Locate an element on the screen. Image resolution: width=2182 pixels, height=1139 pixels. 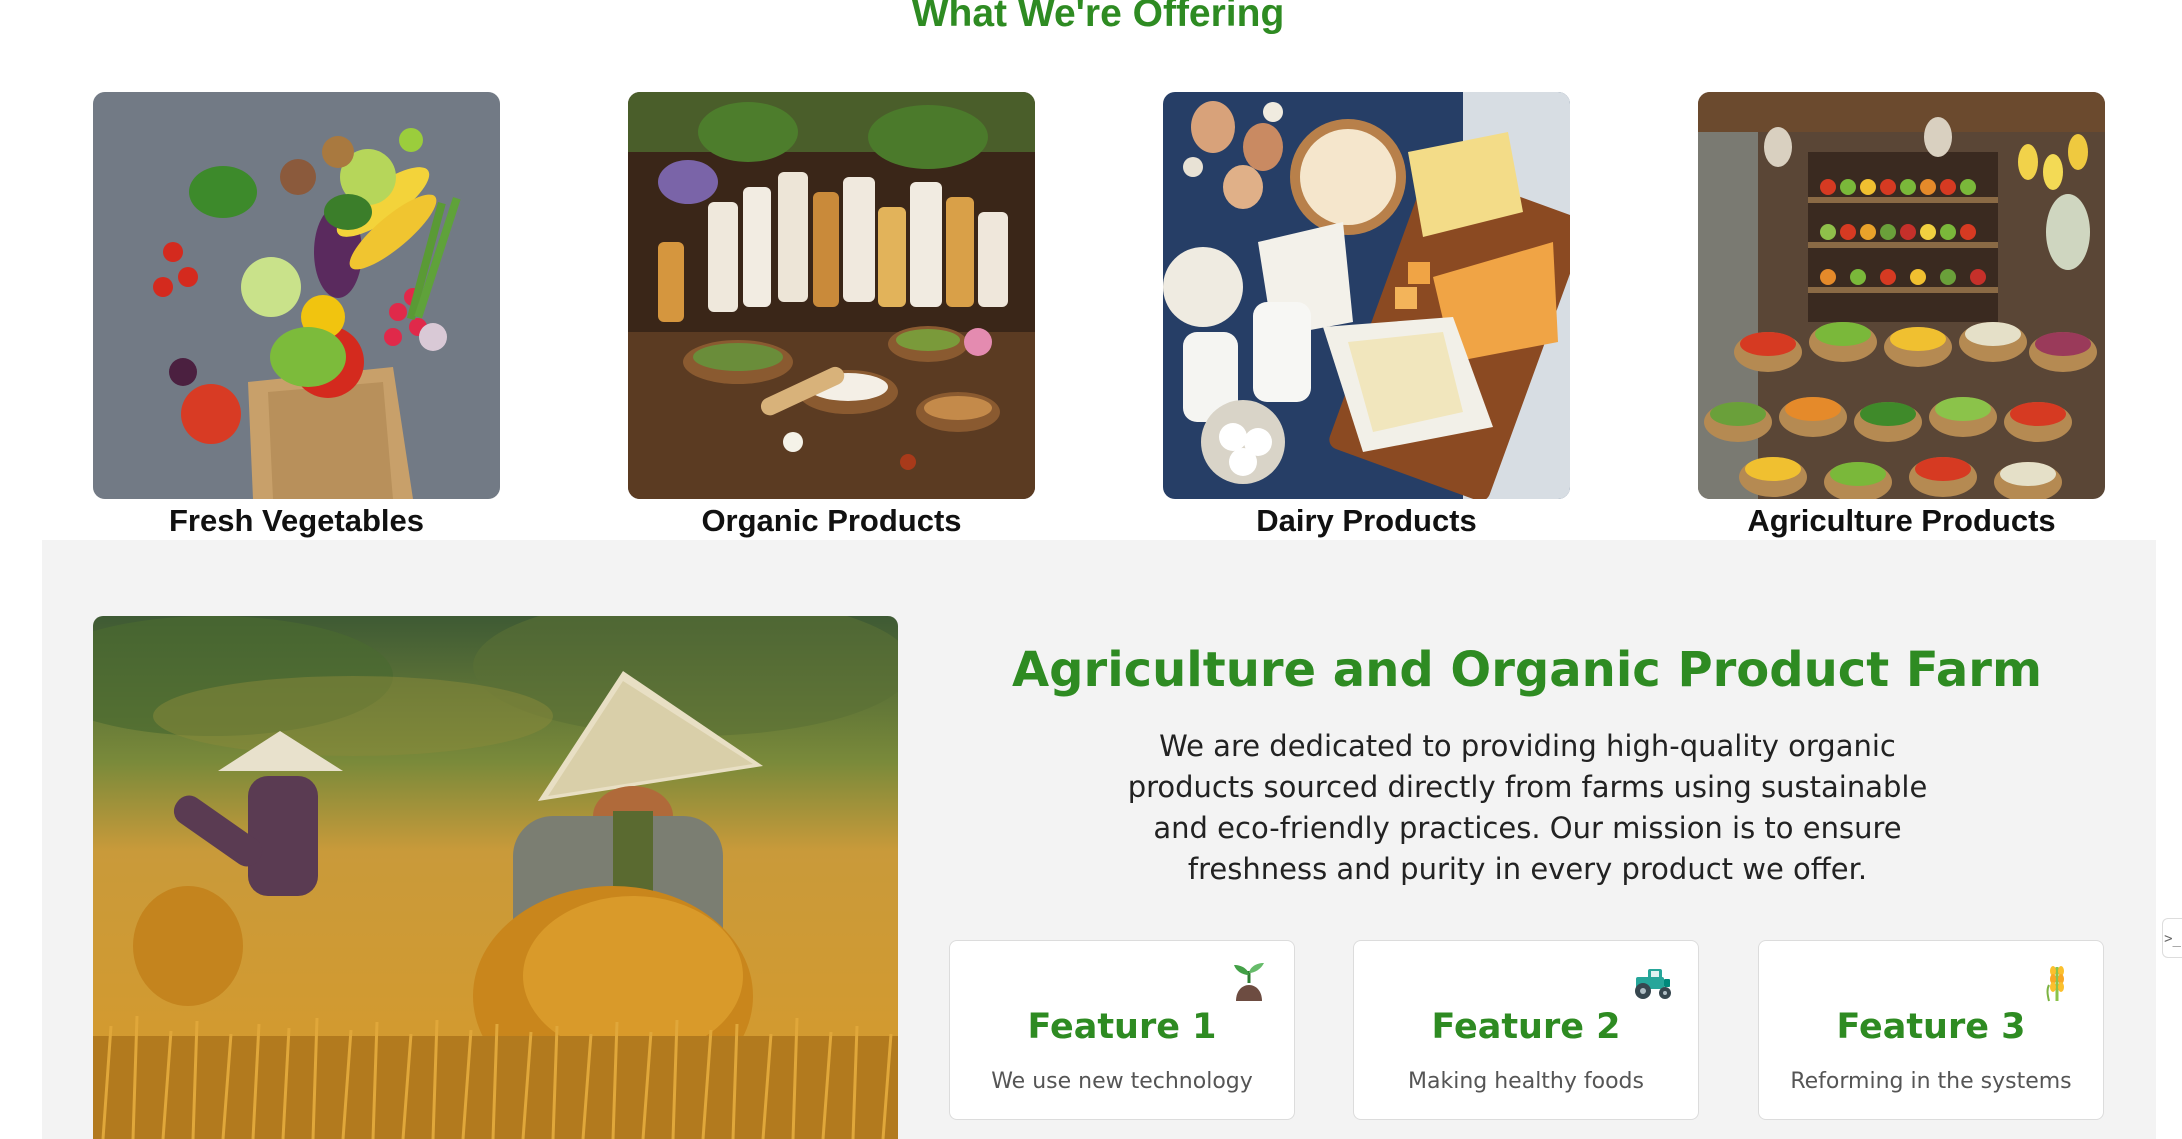
feature-card-3: Feature 3 Reforming in the systems is located at coordinates (1931, 1030).